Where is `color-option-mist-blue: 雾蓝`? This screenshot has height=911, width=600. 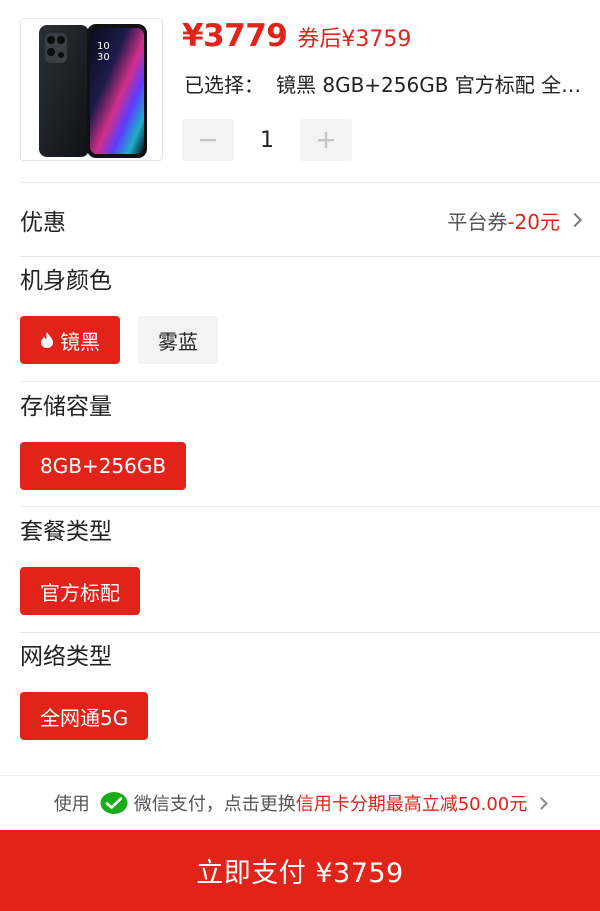
color-option-mist-blue: 雾蓝 is located at coordinates (178, 340).